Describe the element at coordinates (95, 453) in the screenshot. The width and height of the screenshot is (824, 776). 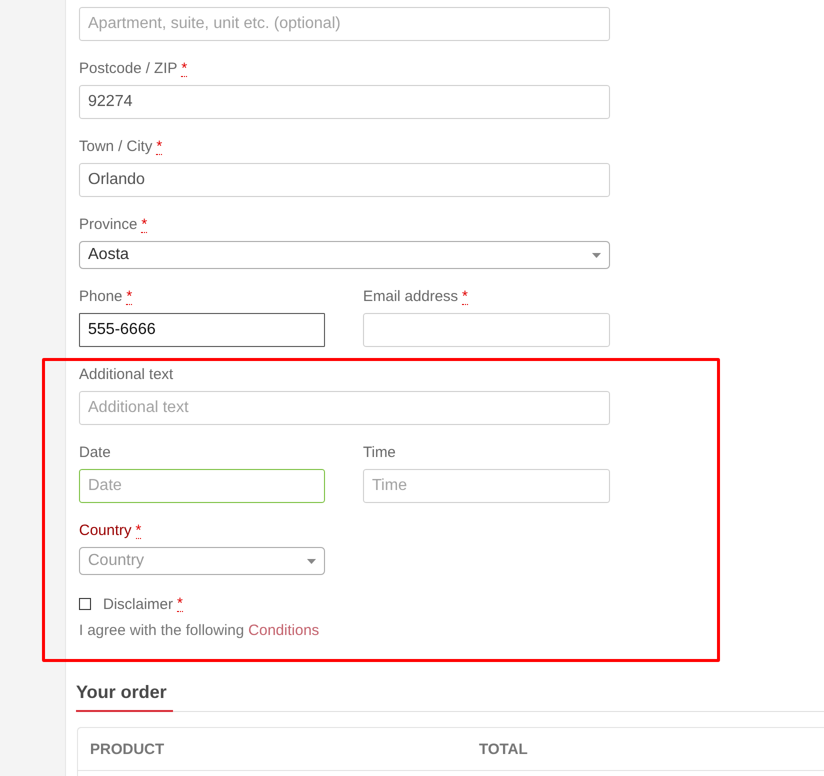
I see `field-label: Date` at that location.